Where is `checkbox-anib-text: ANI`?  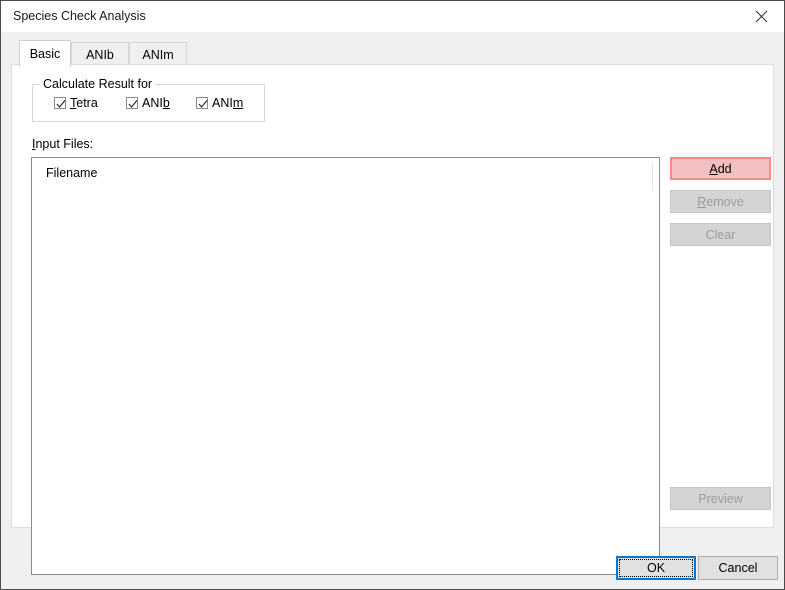
checkbox-anib-text: ANI is located at coordinates (152, 103).